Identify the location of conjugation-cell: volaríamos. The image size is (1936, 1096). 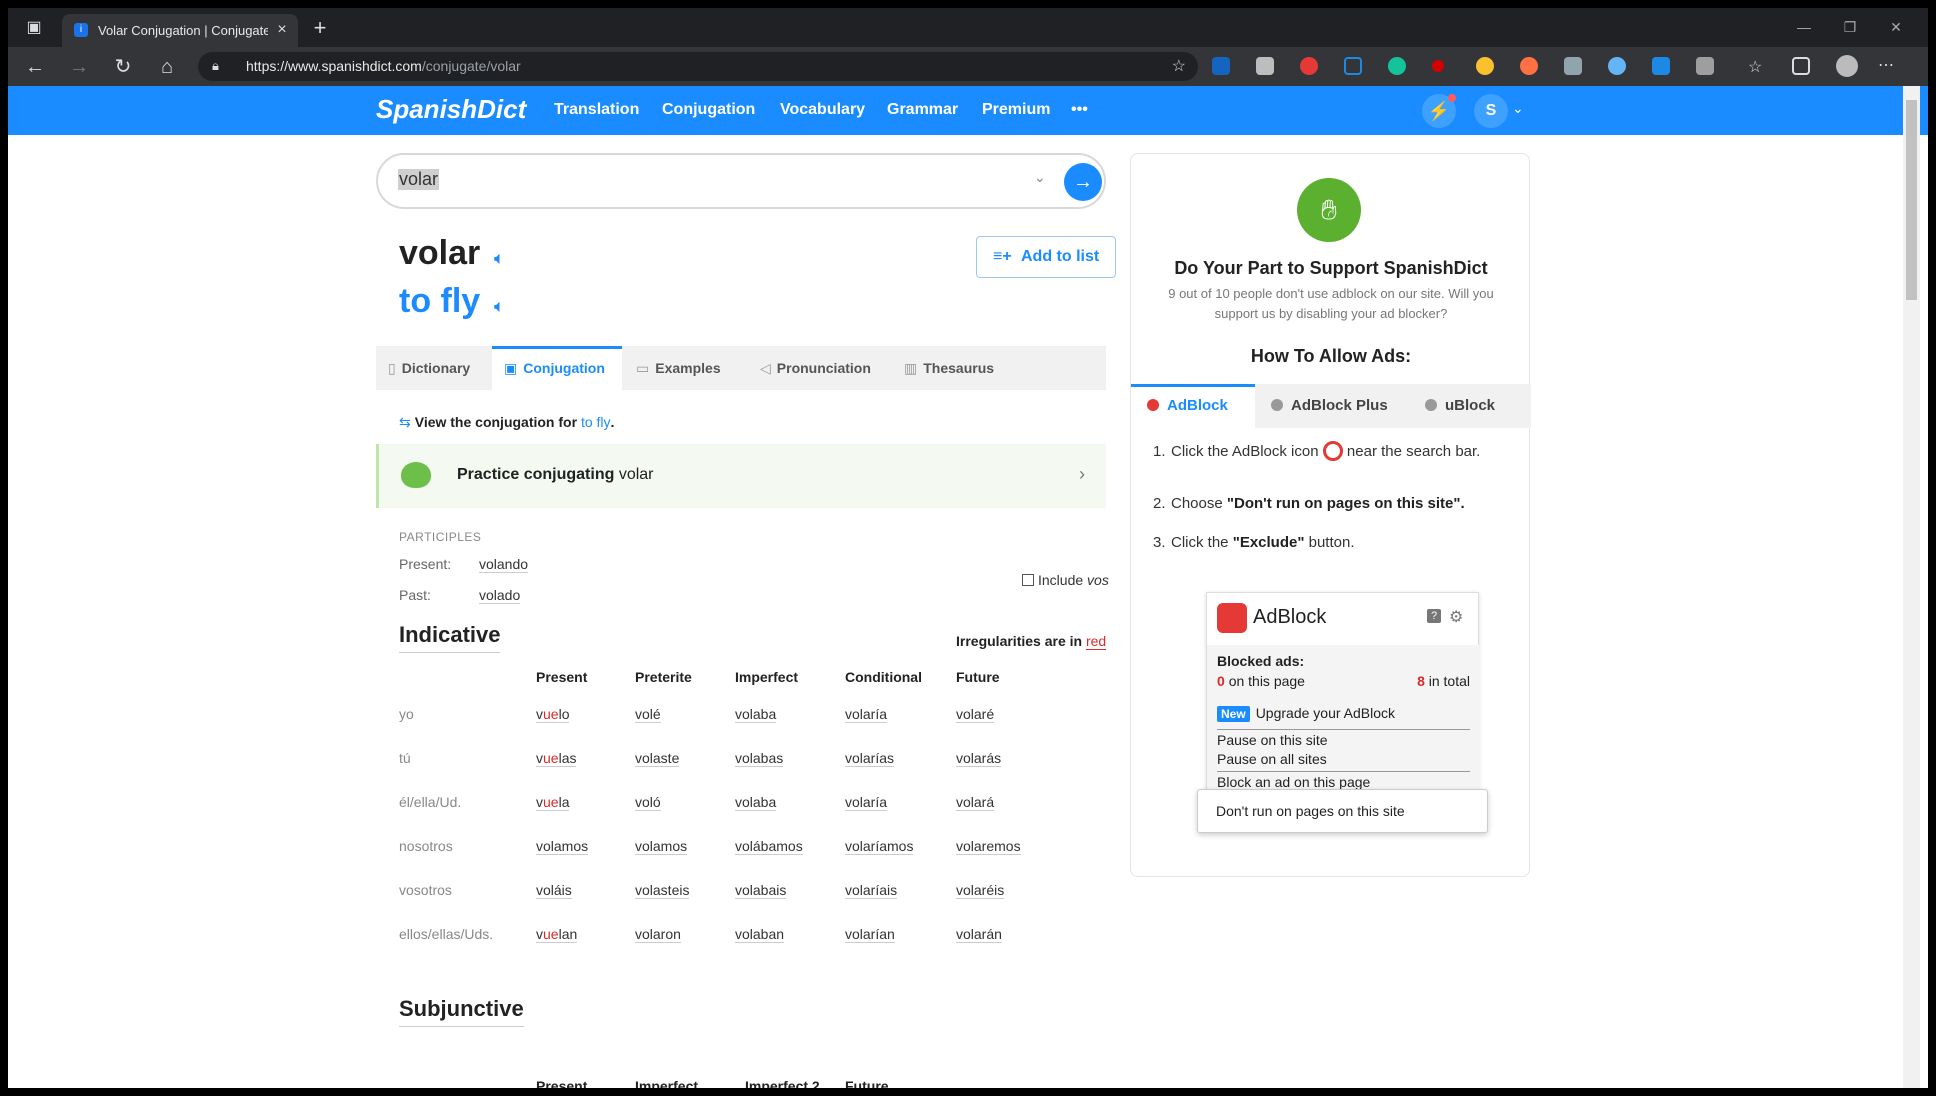
(879, 846).